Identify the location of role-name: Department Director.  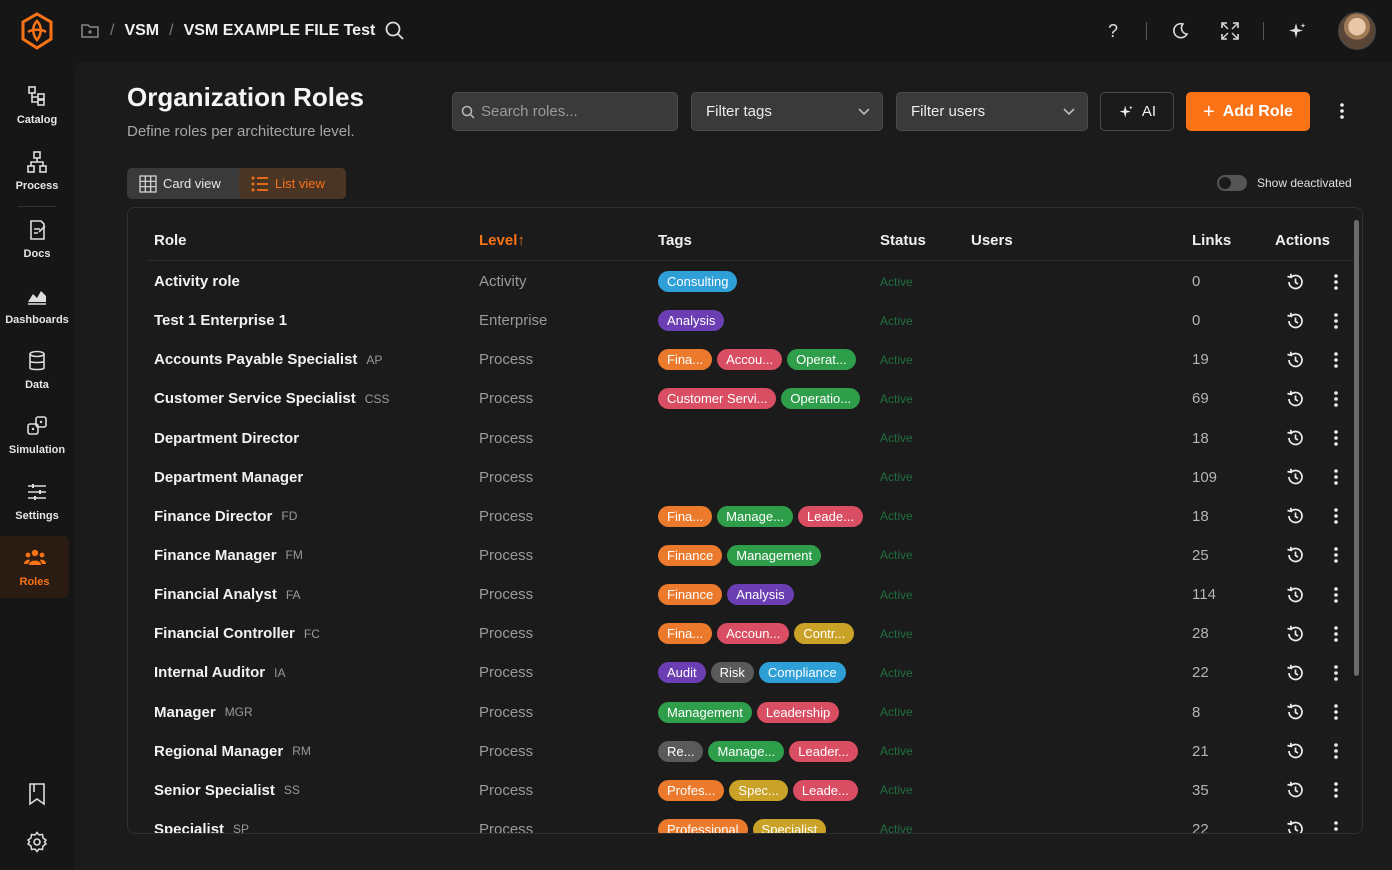
(226, 438).